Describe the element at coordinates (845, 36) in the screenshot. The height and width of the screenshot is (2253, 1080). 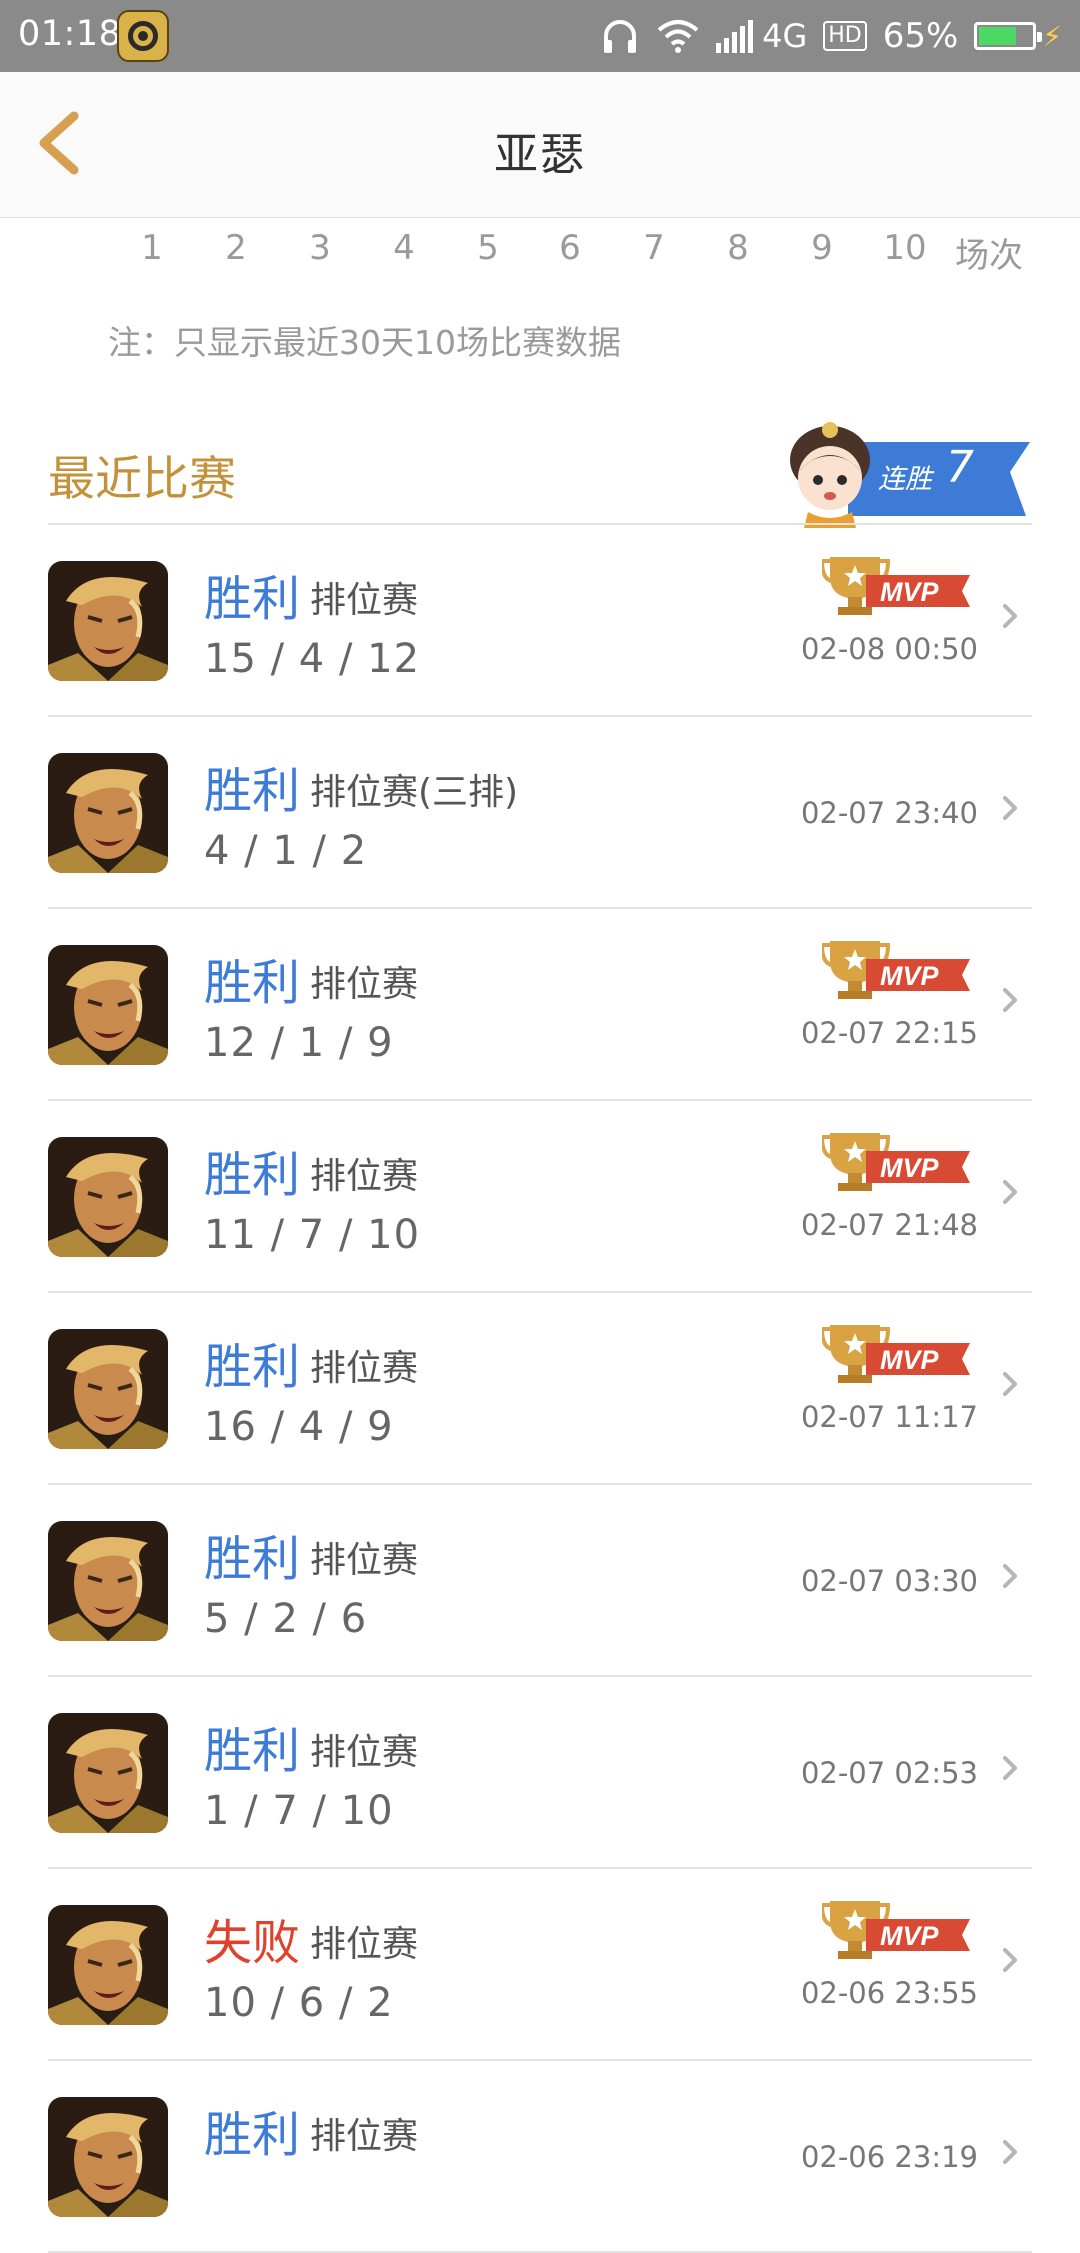
I see `hd-badge: HD` at that location.